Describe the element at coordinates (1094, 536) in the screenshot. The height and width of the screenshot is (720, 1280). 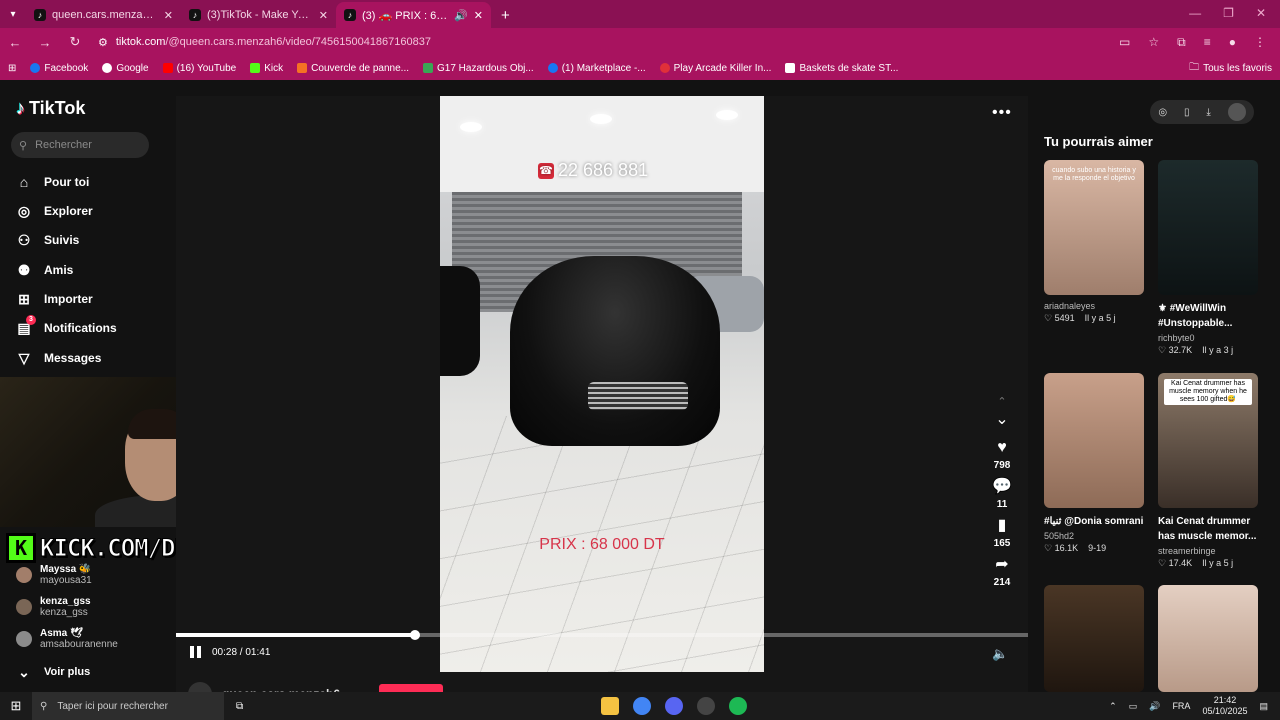
I see `card-user: 505hd2` at that location.